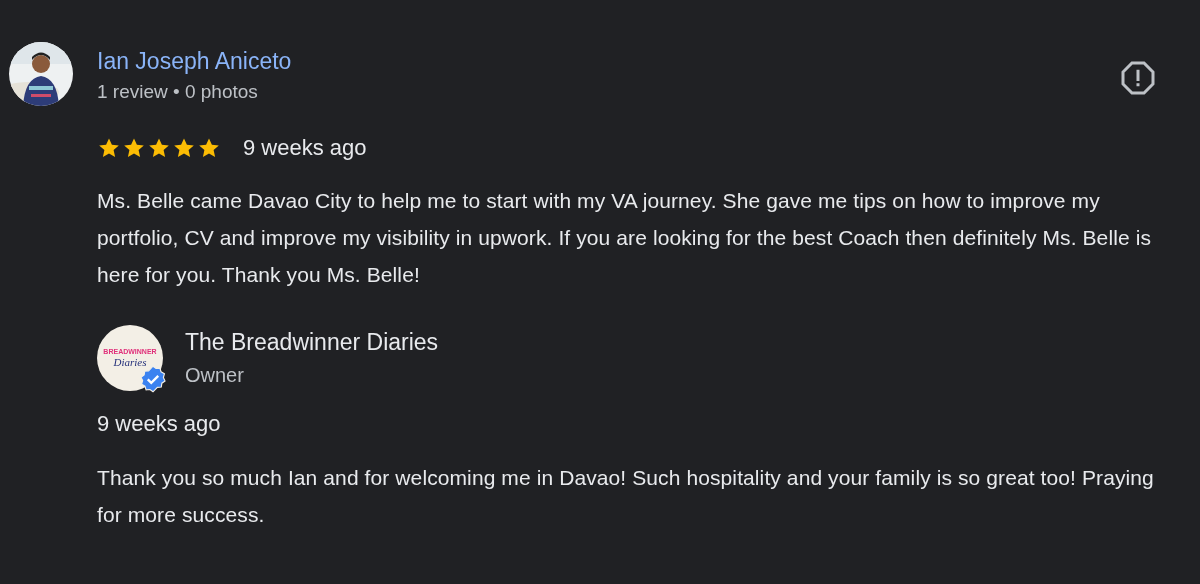 Image resolution: width=1200 pixels, height=584 pixels. Describe the element at coordinates (305, 148) in the screenshot. I see `review-time: 9 weeks ago` at that location.